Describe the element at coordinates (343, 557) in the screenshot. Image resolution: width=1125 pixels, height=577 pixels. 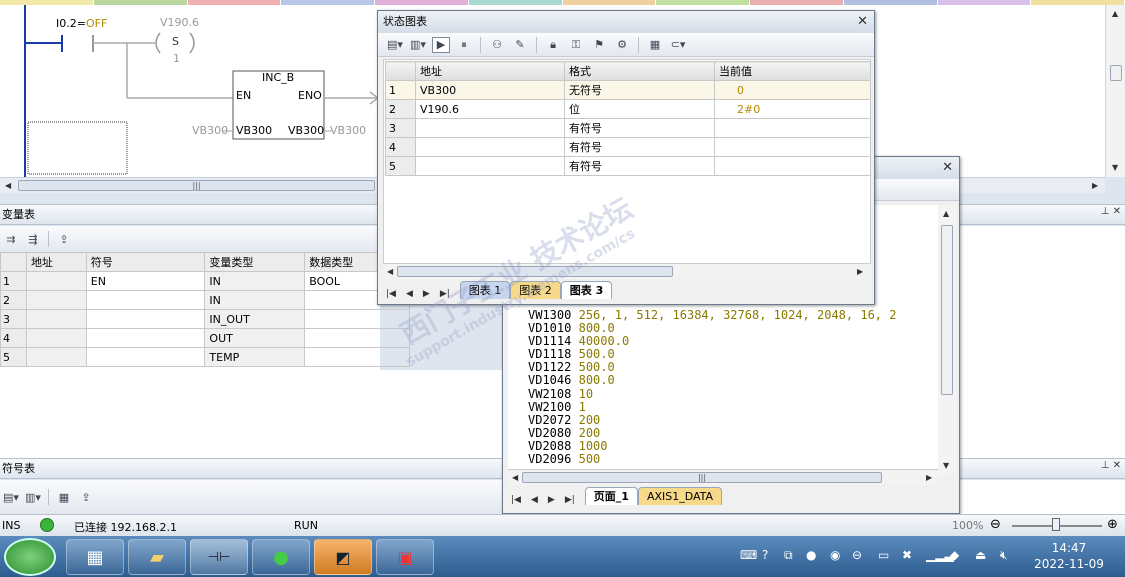
I see `remote-icon: ◩` at that location.